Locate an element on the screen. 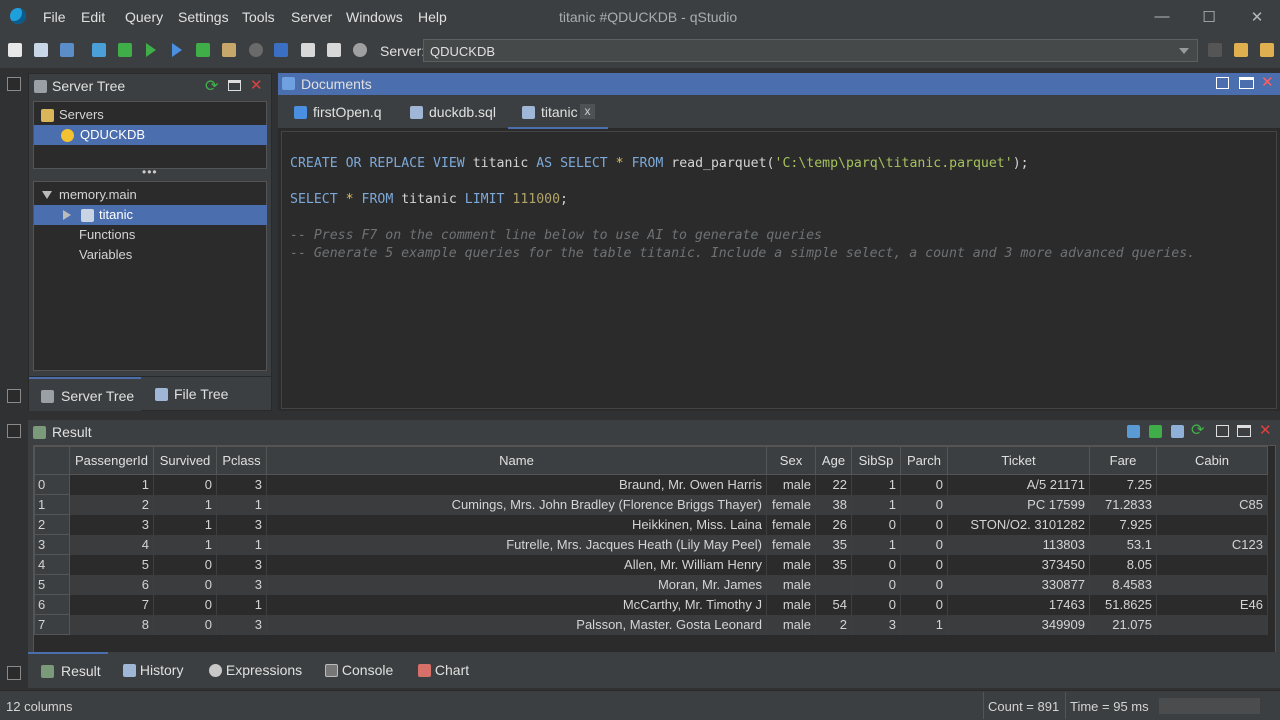 The image size is (1280, 720). row-index: 0 is located at coordinates (52, 484).